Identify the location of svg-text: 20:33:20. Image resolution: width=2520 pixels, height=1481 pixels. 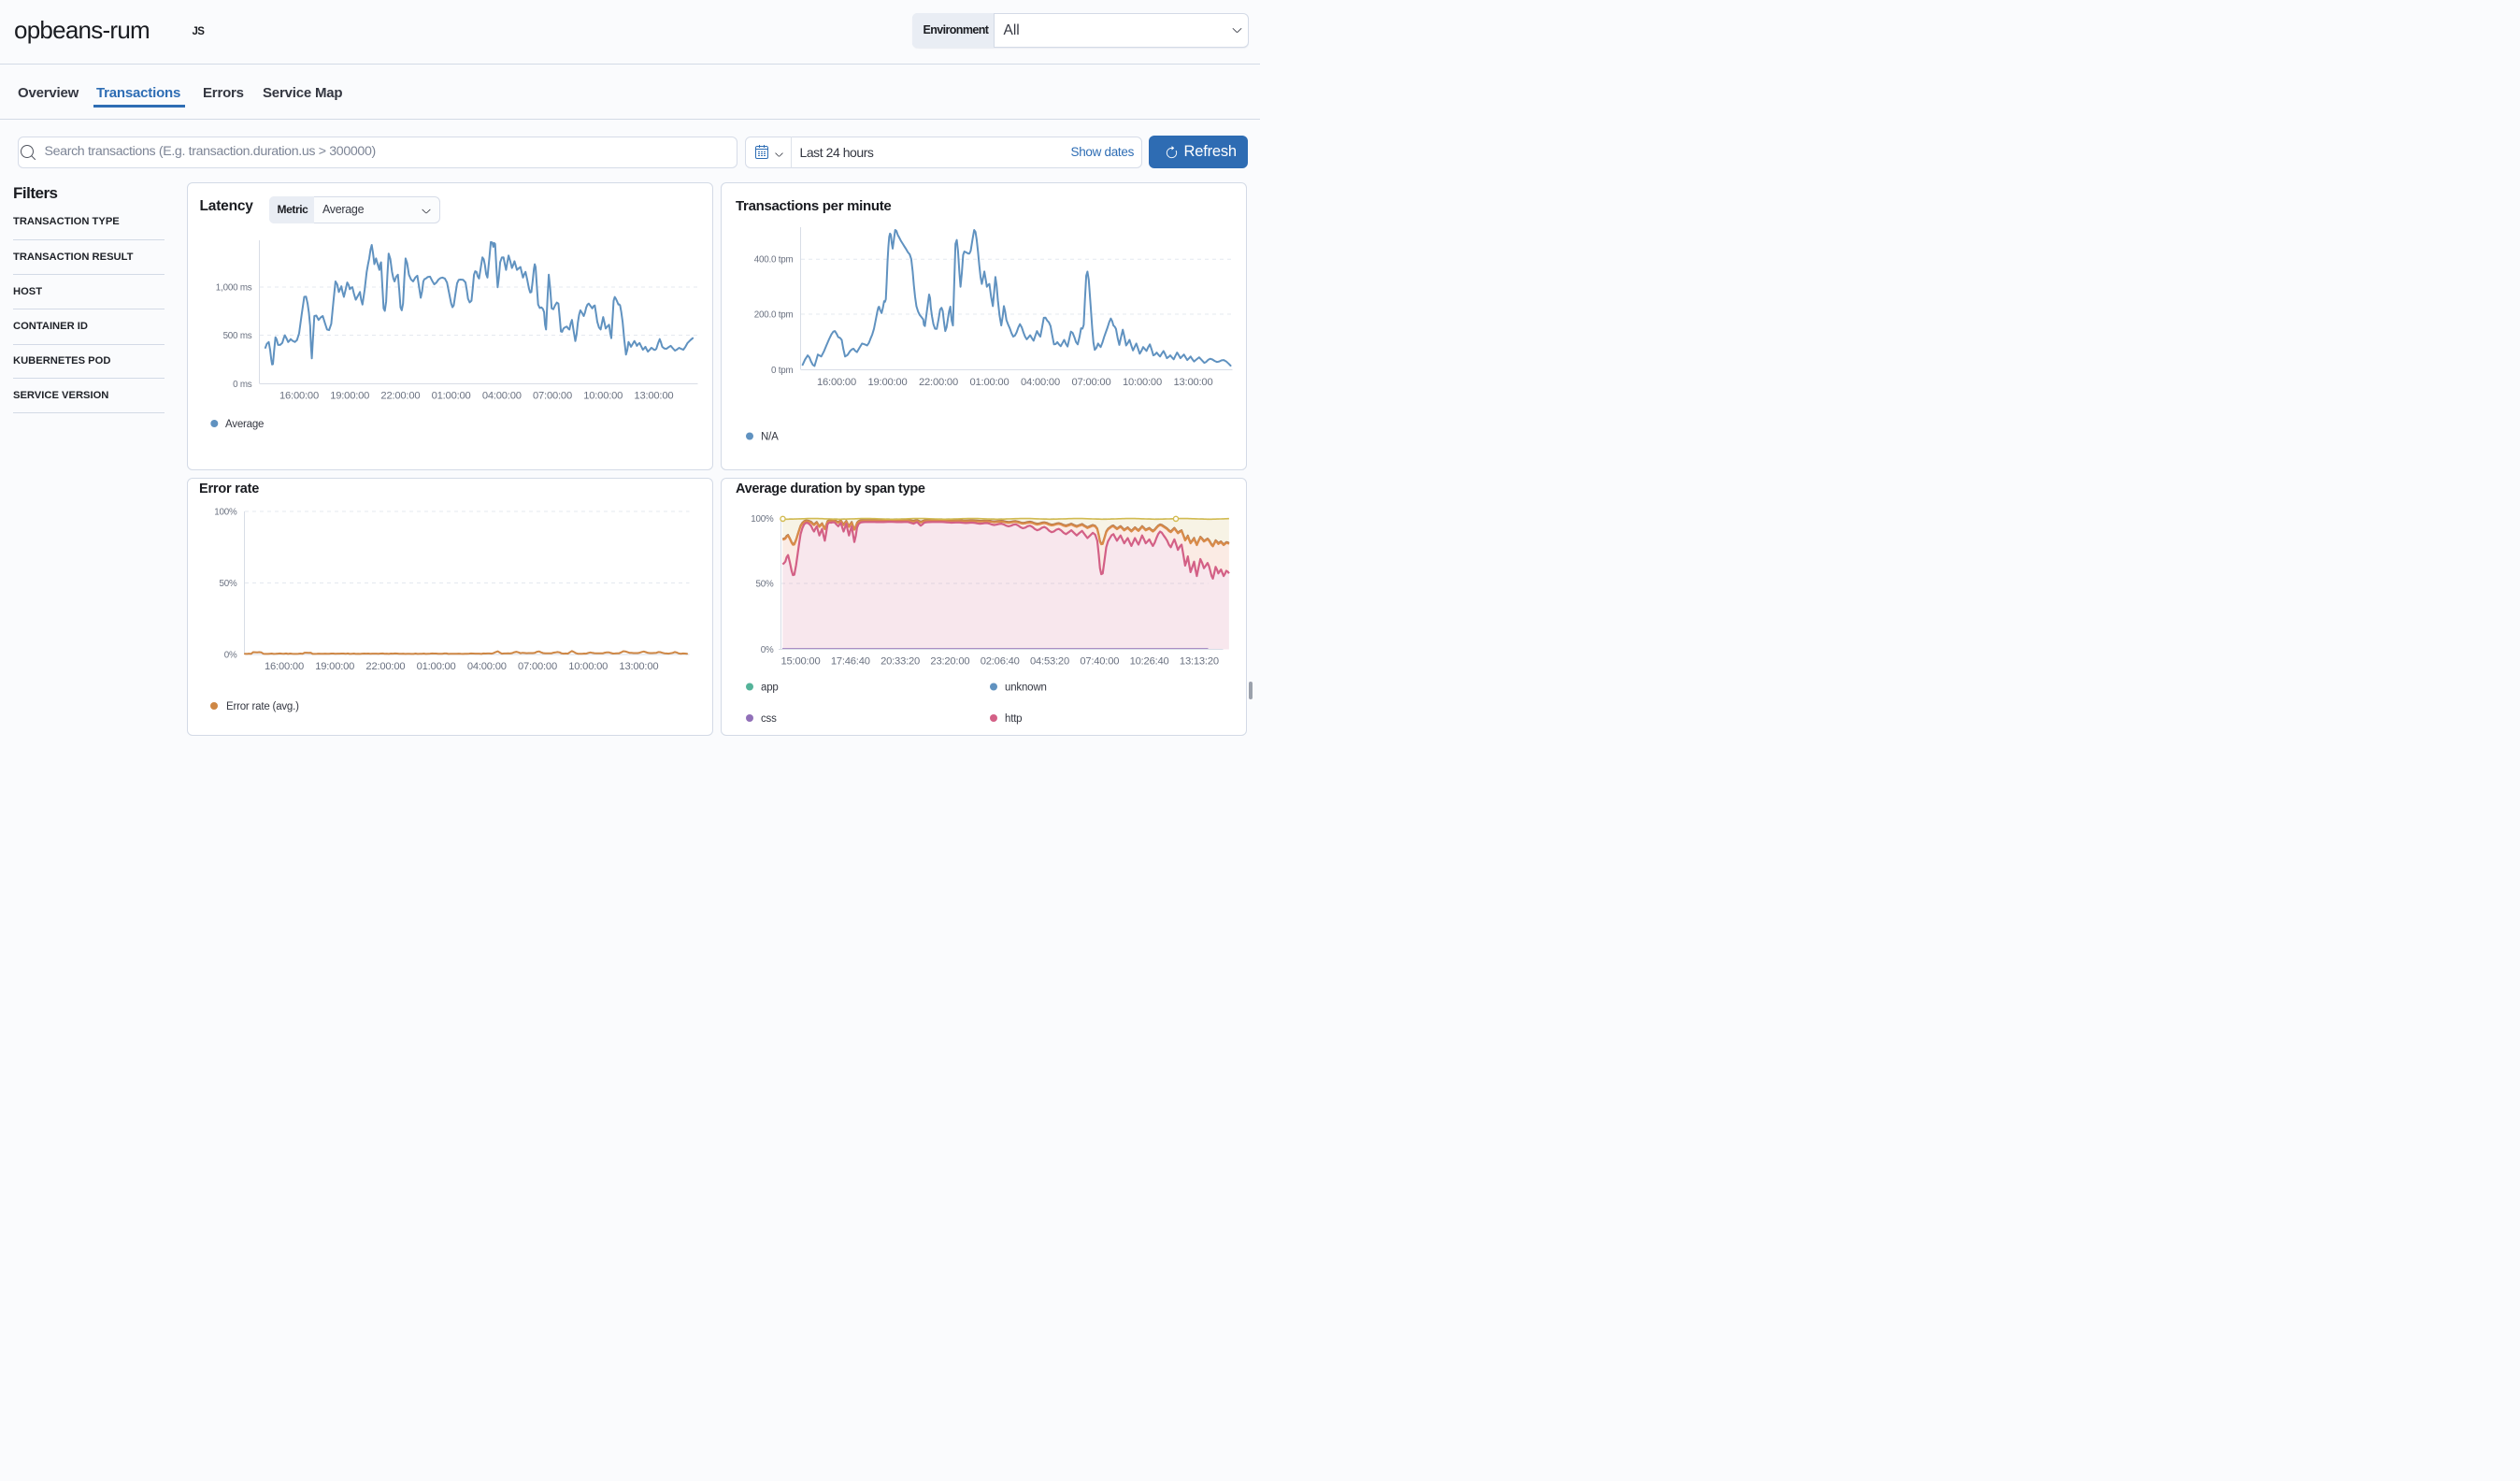
(900, 662).